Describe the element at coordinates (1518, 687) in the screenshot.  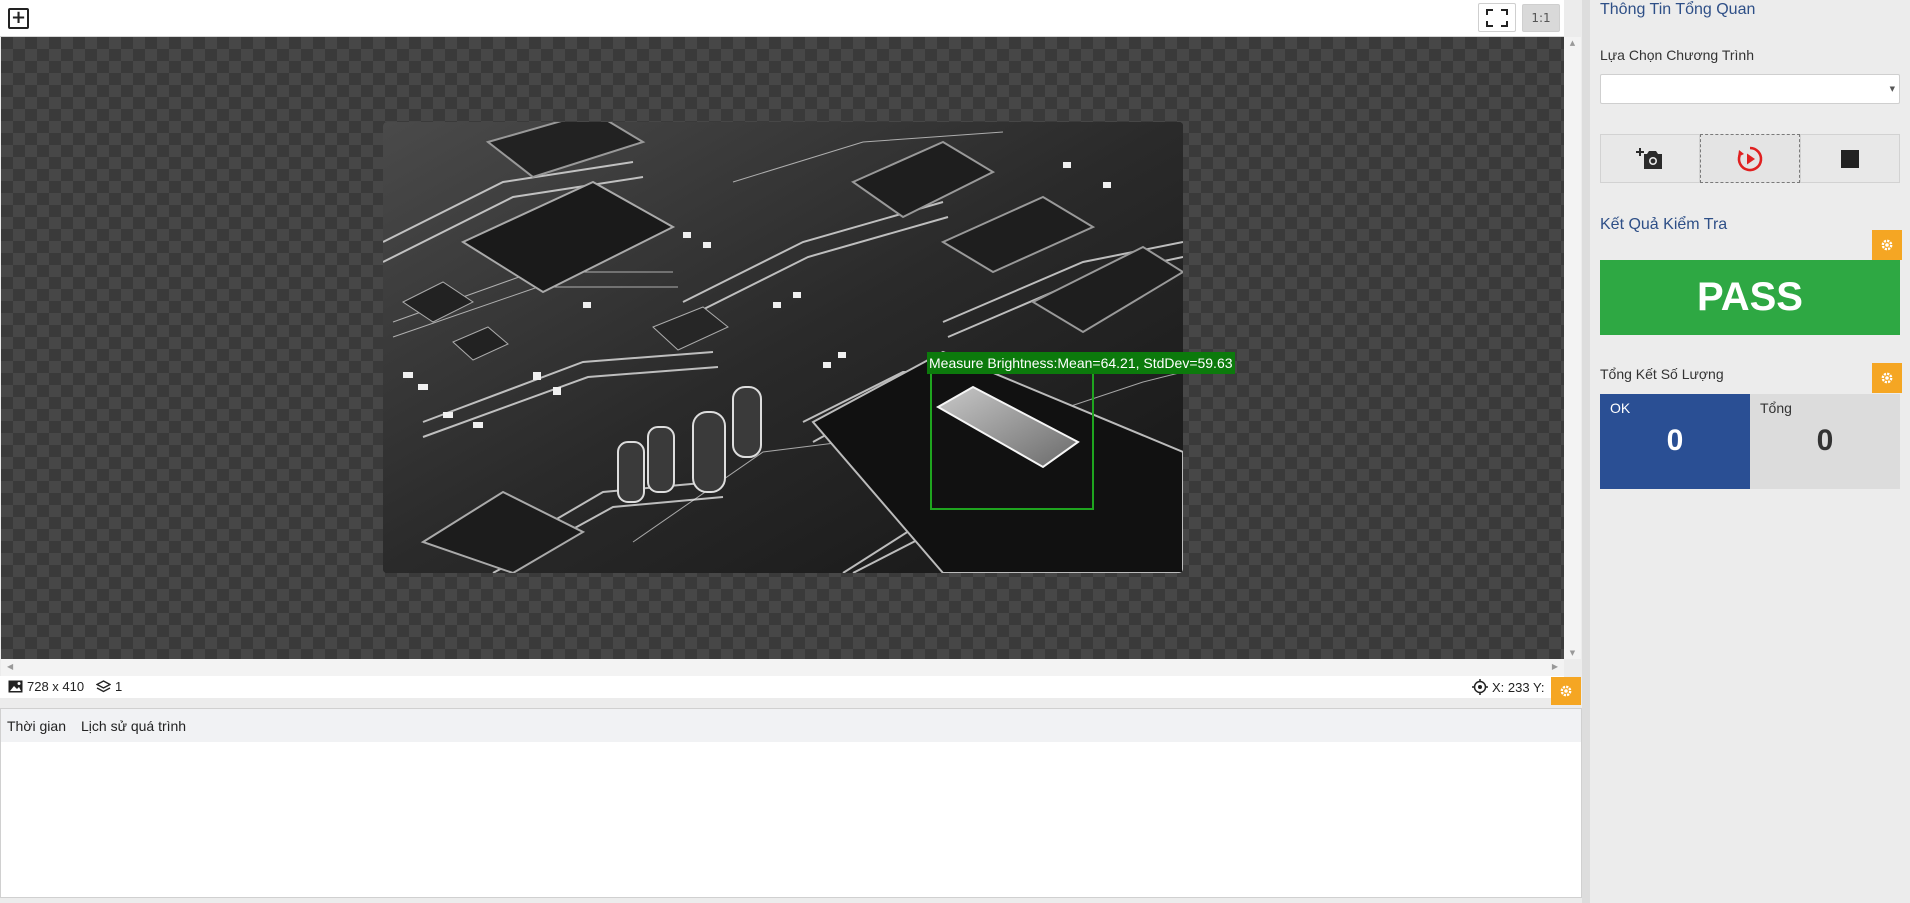
I see `cursor-coords-text: X: 233 Y:` at that location.